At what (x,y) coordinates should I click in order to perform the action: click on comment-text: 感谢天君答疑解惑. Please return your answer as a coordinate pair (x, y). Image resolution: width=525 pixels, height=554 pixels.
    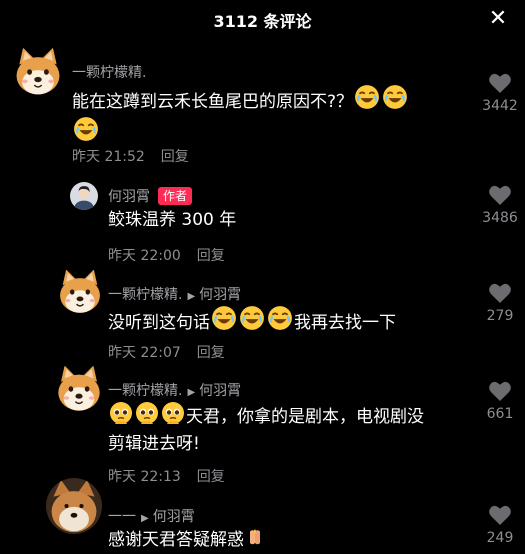
    Looking at the image, I should click on (187, 540).